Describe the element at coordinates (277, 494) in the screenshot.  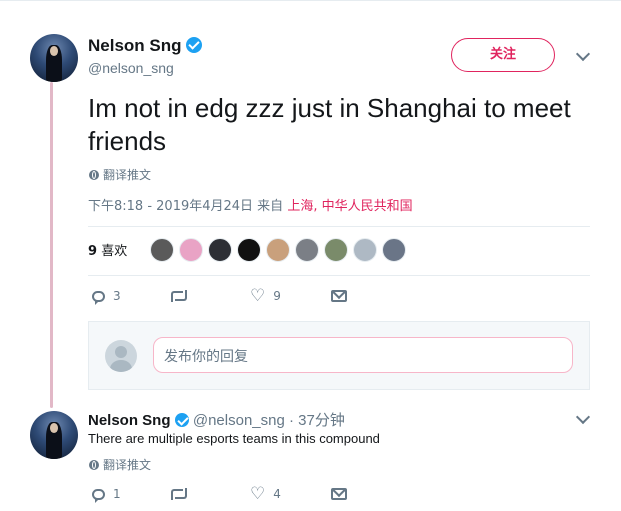
I see `like-count: 4` at that location.